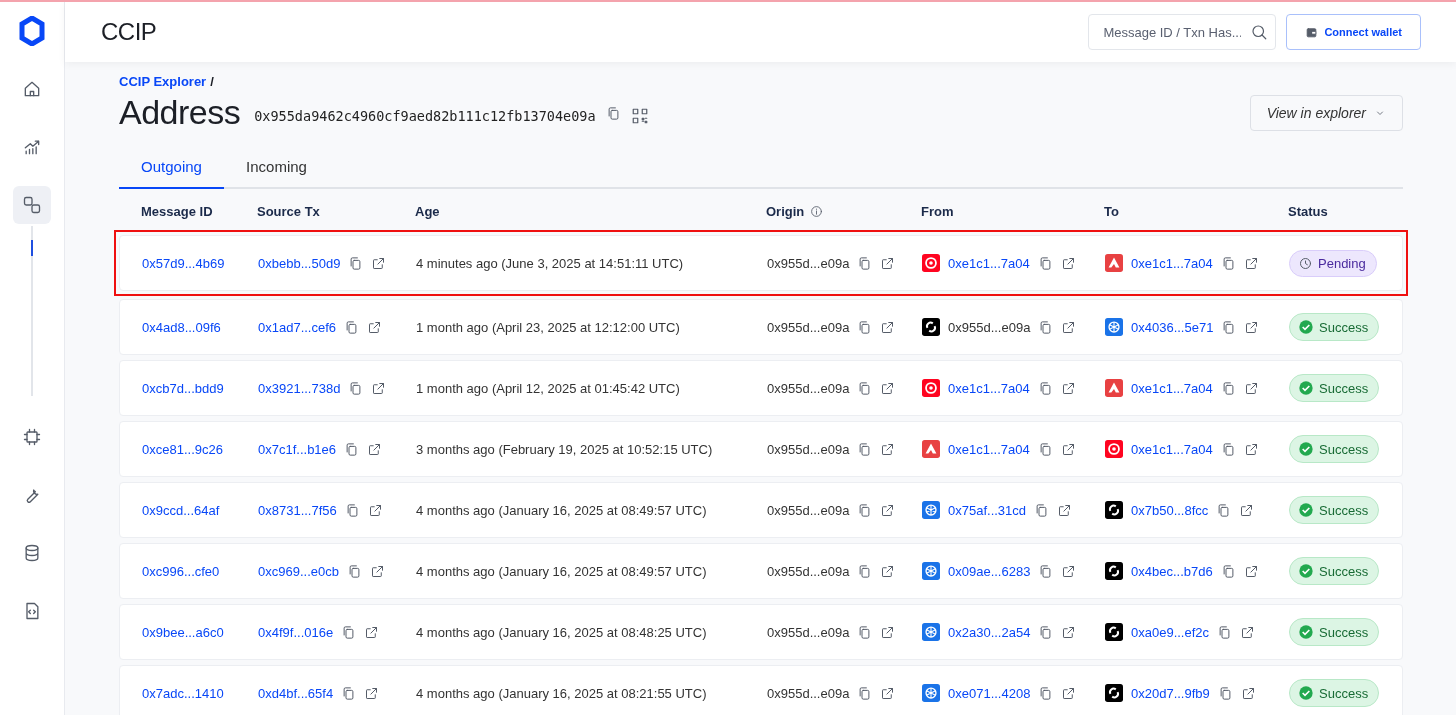  I want to click on table-row: 0x9bee...a6c0 0x4f9f...016e 4 months ago (January 16, 2025 at 08:48:25 UTC) 0x955d...e09a 0x2a30...2a54 0xa0e9...ef2c Success, so click(761, 632).